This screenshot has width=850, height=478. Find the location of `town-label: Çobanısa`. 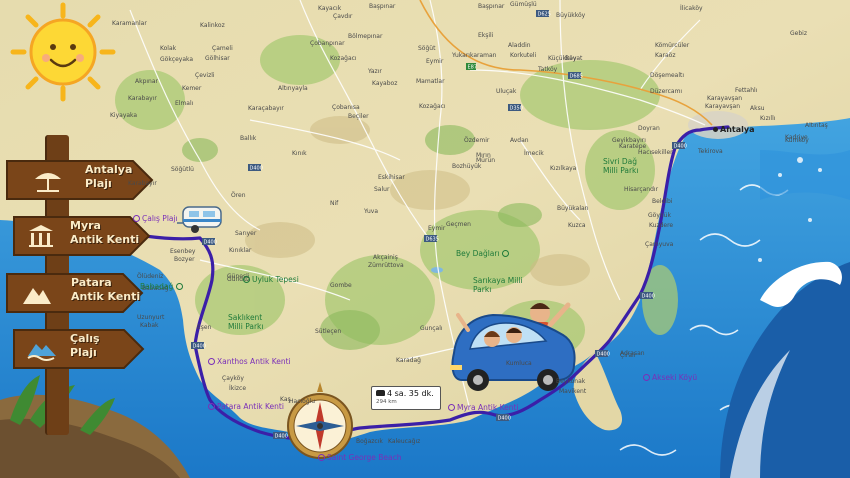

town-label: Çobanısa is located at coordinates (346, 107).